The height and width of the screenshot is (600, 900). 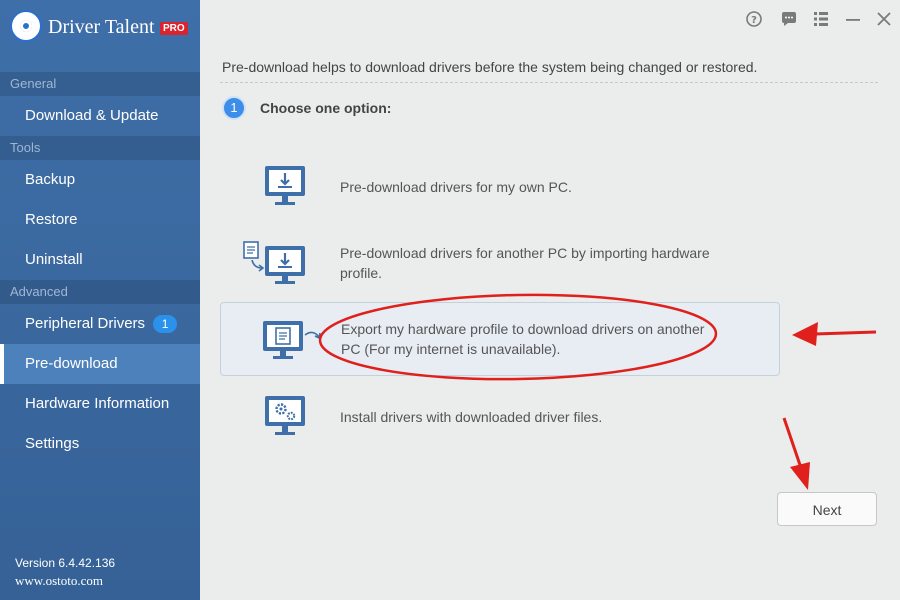 What do you see at coordinates (100, 404) in the screenshot?
I see `sidebar-item-hardware-information: Hardware Information` at bounding box center [100, 404].